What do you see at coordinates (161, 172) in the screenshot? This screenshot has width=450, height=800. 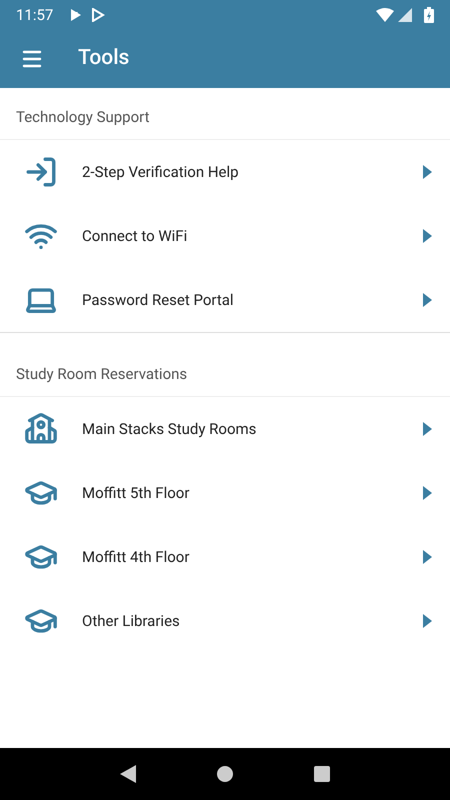 I see `item-label: 2-Step Verification Help` at bounding box center [161, 172].